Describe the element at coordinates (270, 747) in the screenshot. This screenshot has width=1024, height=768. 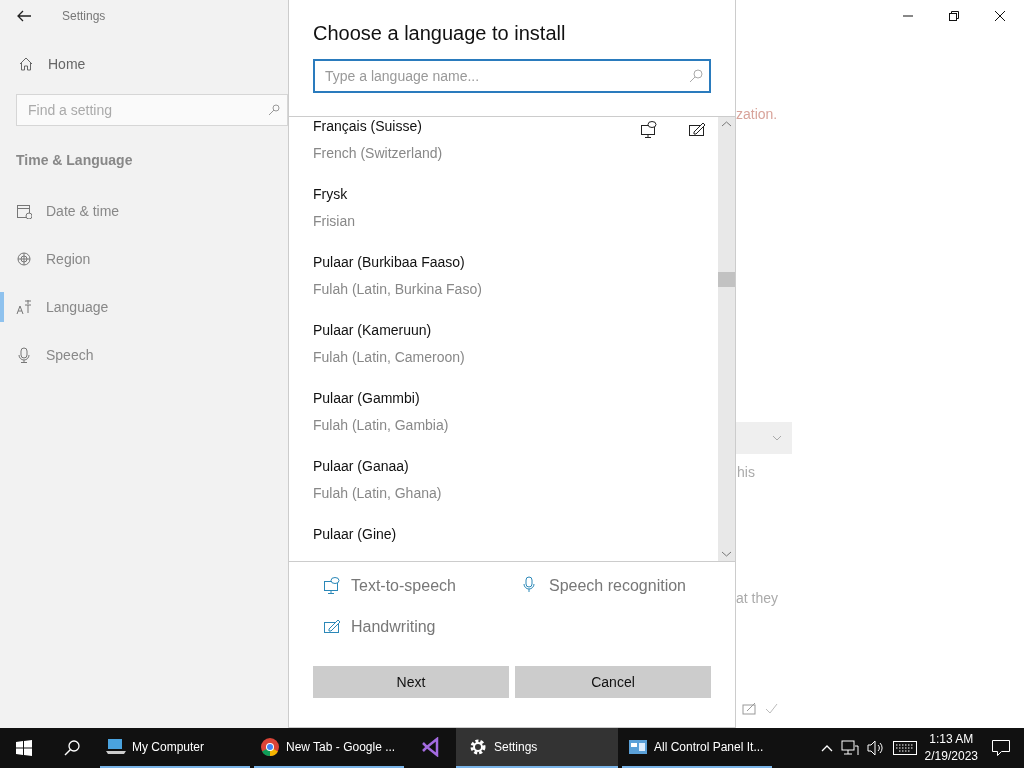
I see `browser-logo-icon` at that location.